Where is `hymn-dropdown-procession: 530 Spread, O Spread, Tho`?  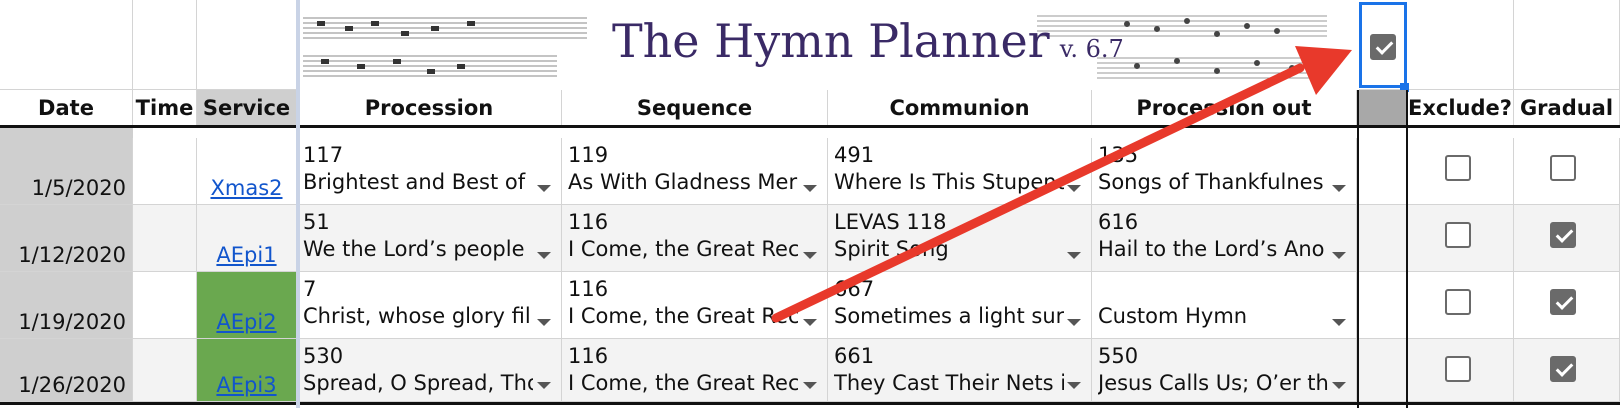
hymn-dropdown-procession: 530 Spread, O Spread, Tho is located at coordinates (429, 370).